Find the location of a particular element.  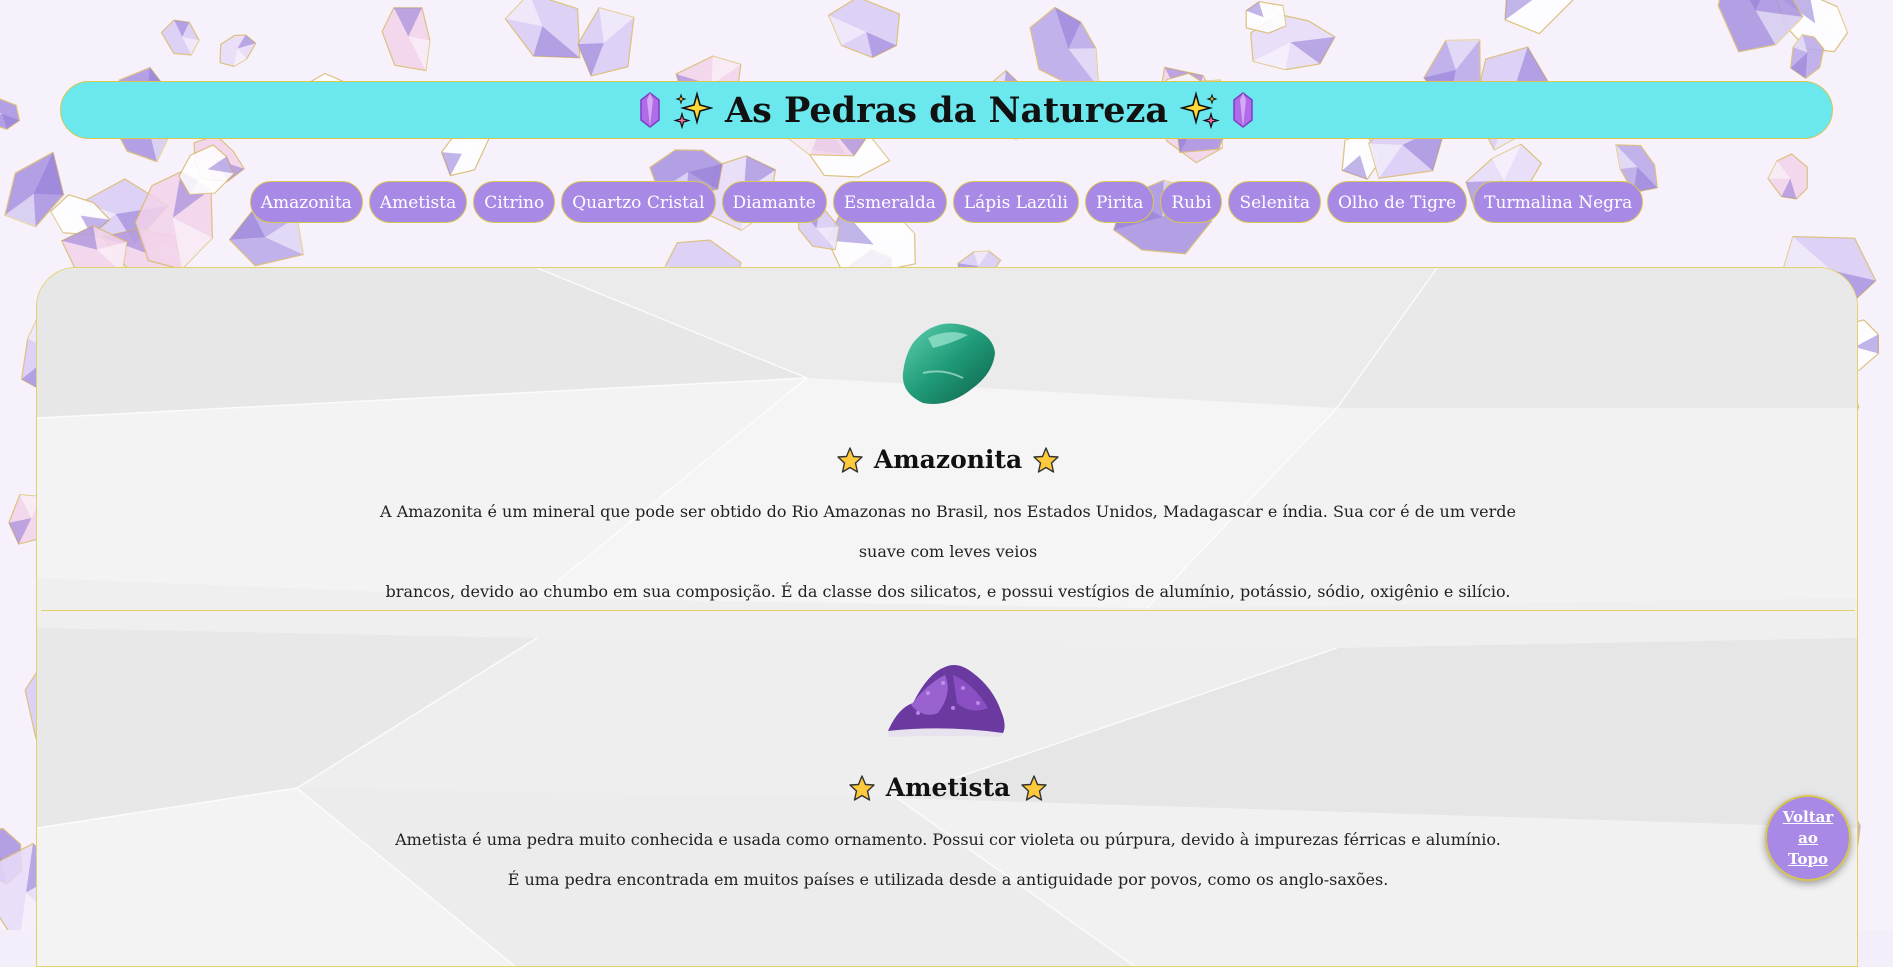

amazonita-stone-image is located at coordinates (948, 363).